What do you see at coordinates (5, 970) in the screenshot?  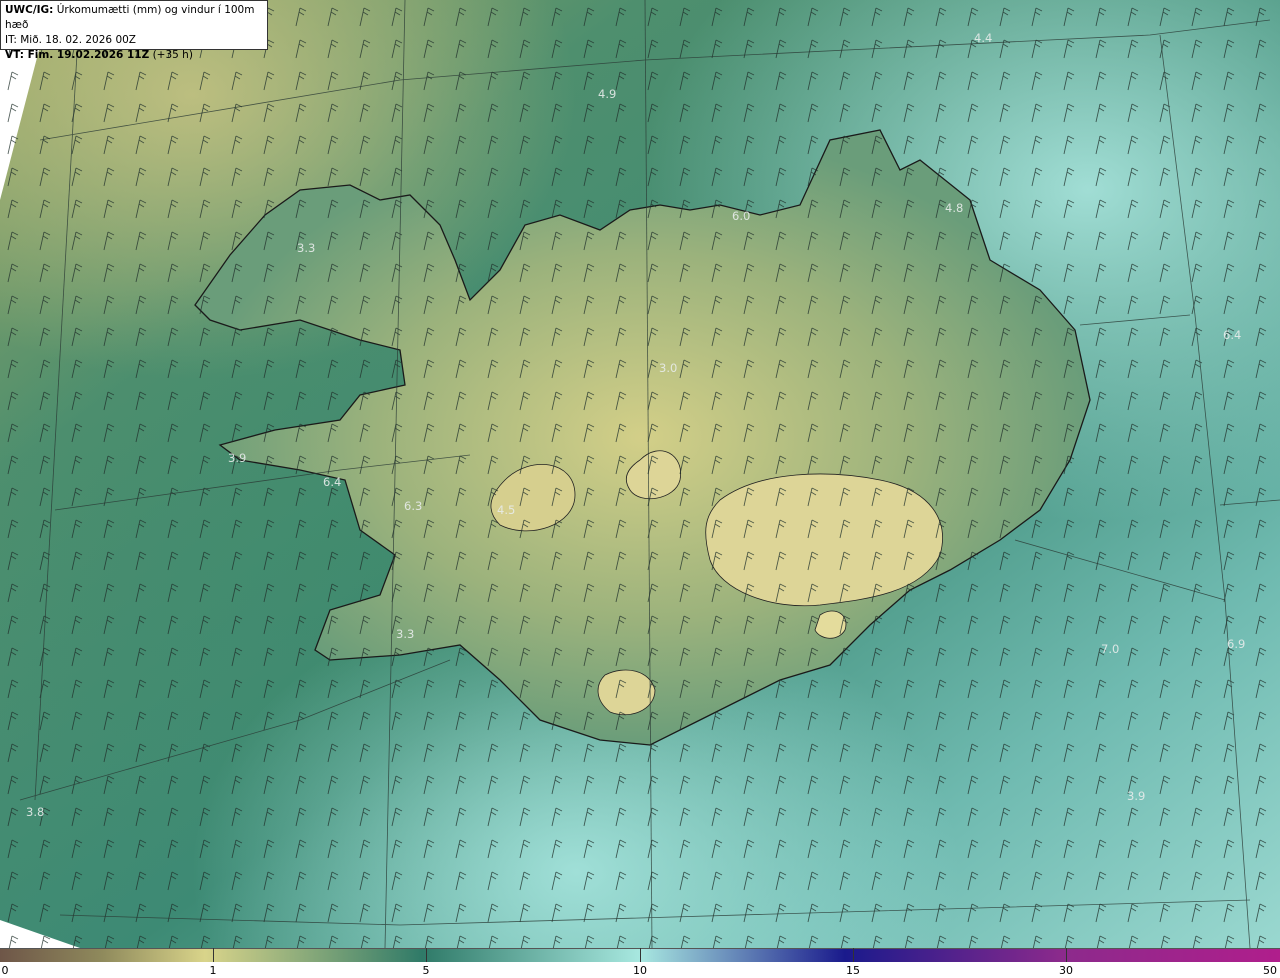 I see `colorbar-tick-label: 0` at bounding box center [5, 970].